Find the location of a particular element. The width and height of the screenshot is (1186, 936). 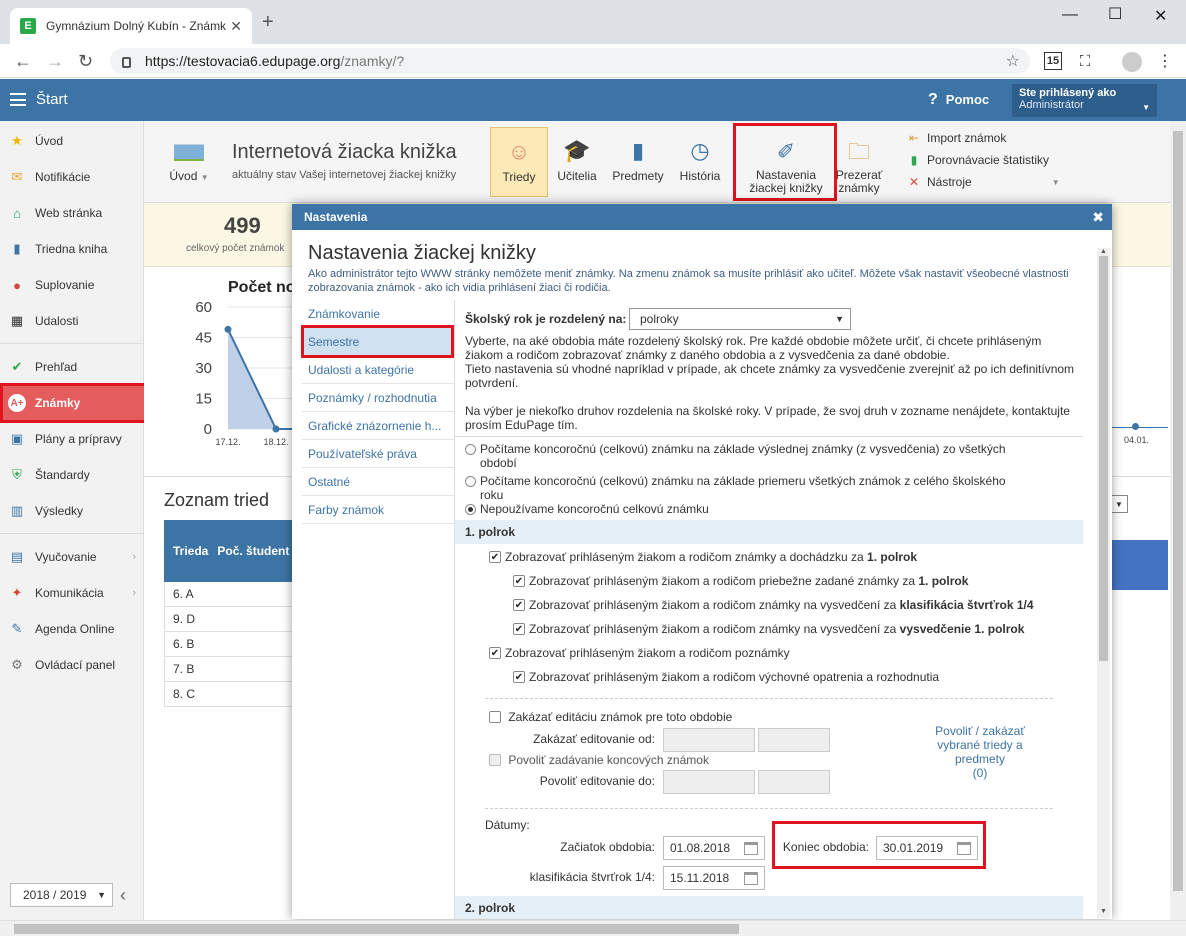

sidebar-item-triedna-kniha: ▮ Triedna kniha is located at coordinates (72, 249).